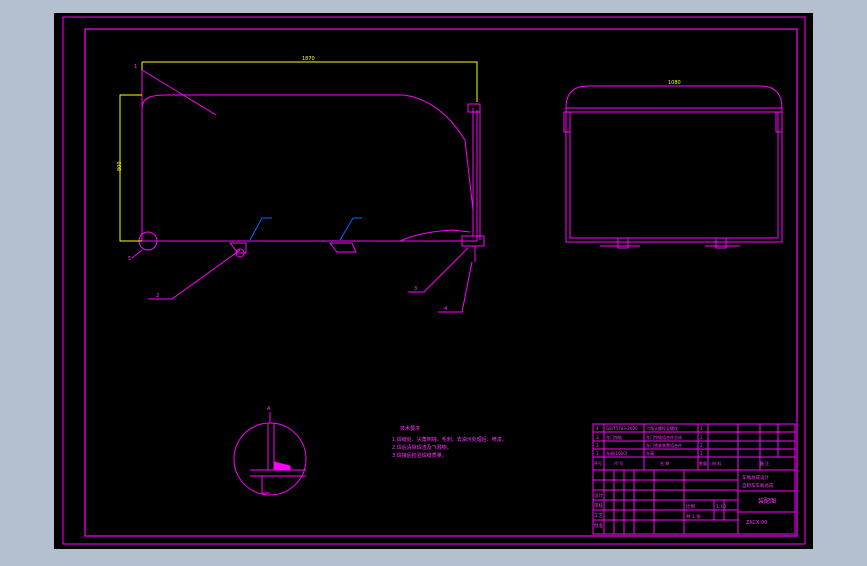  What do you see at coordinates (664, 463) in the screenshot?
I see `bom-header-name: 名 称` at bounding box center [664, 463].